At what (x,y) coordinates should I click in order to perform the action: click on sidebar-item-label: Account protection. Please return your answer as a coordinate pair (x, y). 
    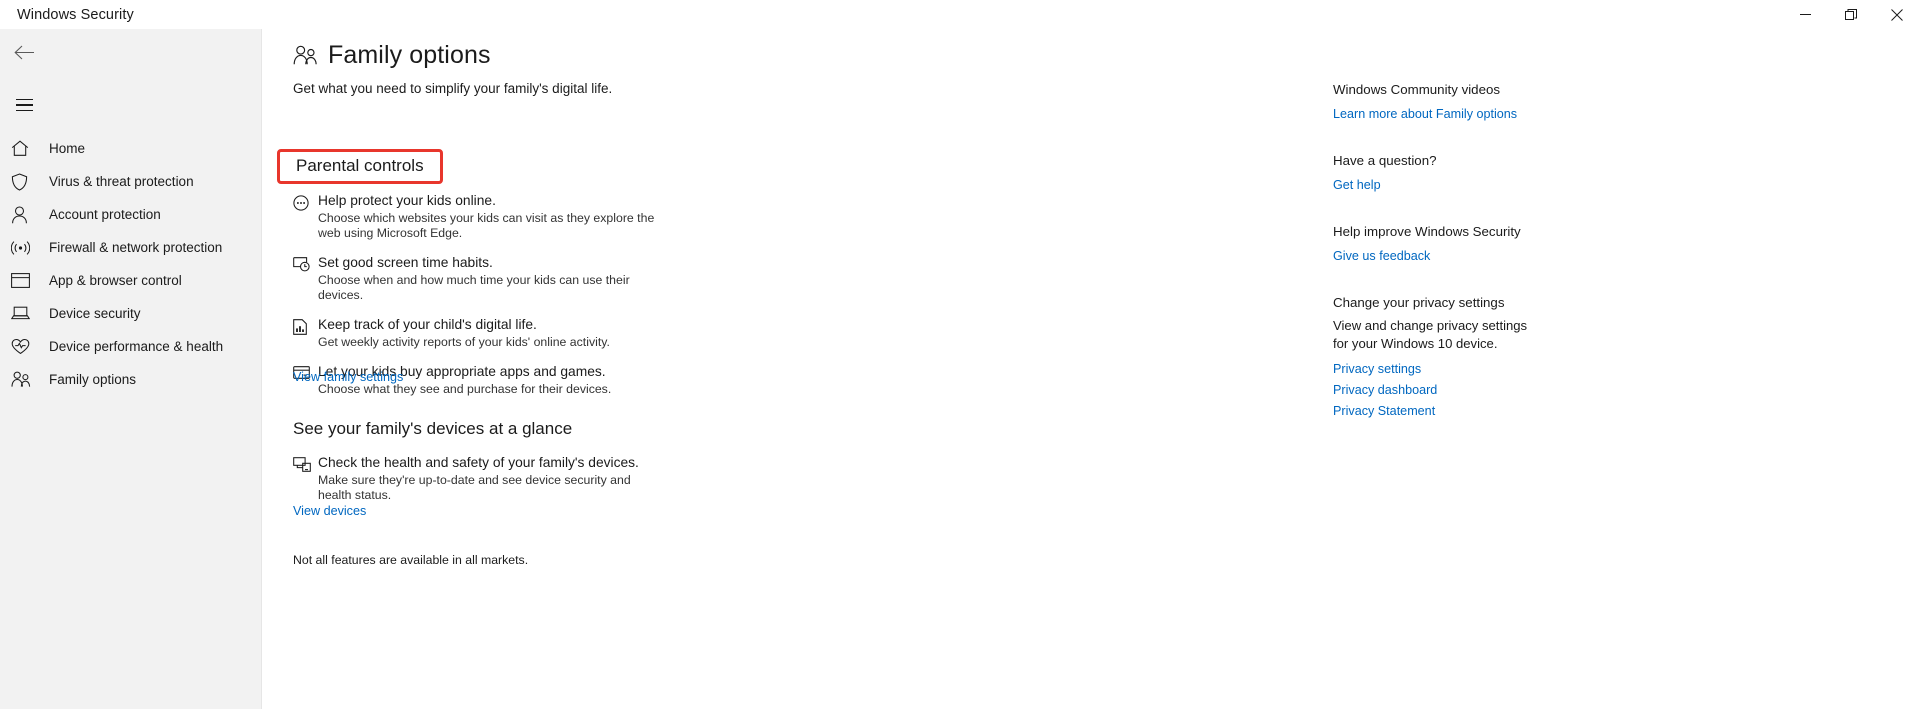
    Looking at the image, I should click on (105, 214).